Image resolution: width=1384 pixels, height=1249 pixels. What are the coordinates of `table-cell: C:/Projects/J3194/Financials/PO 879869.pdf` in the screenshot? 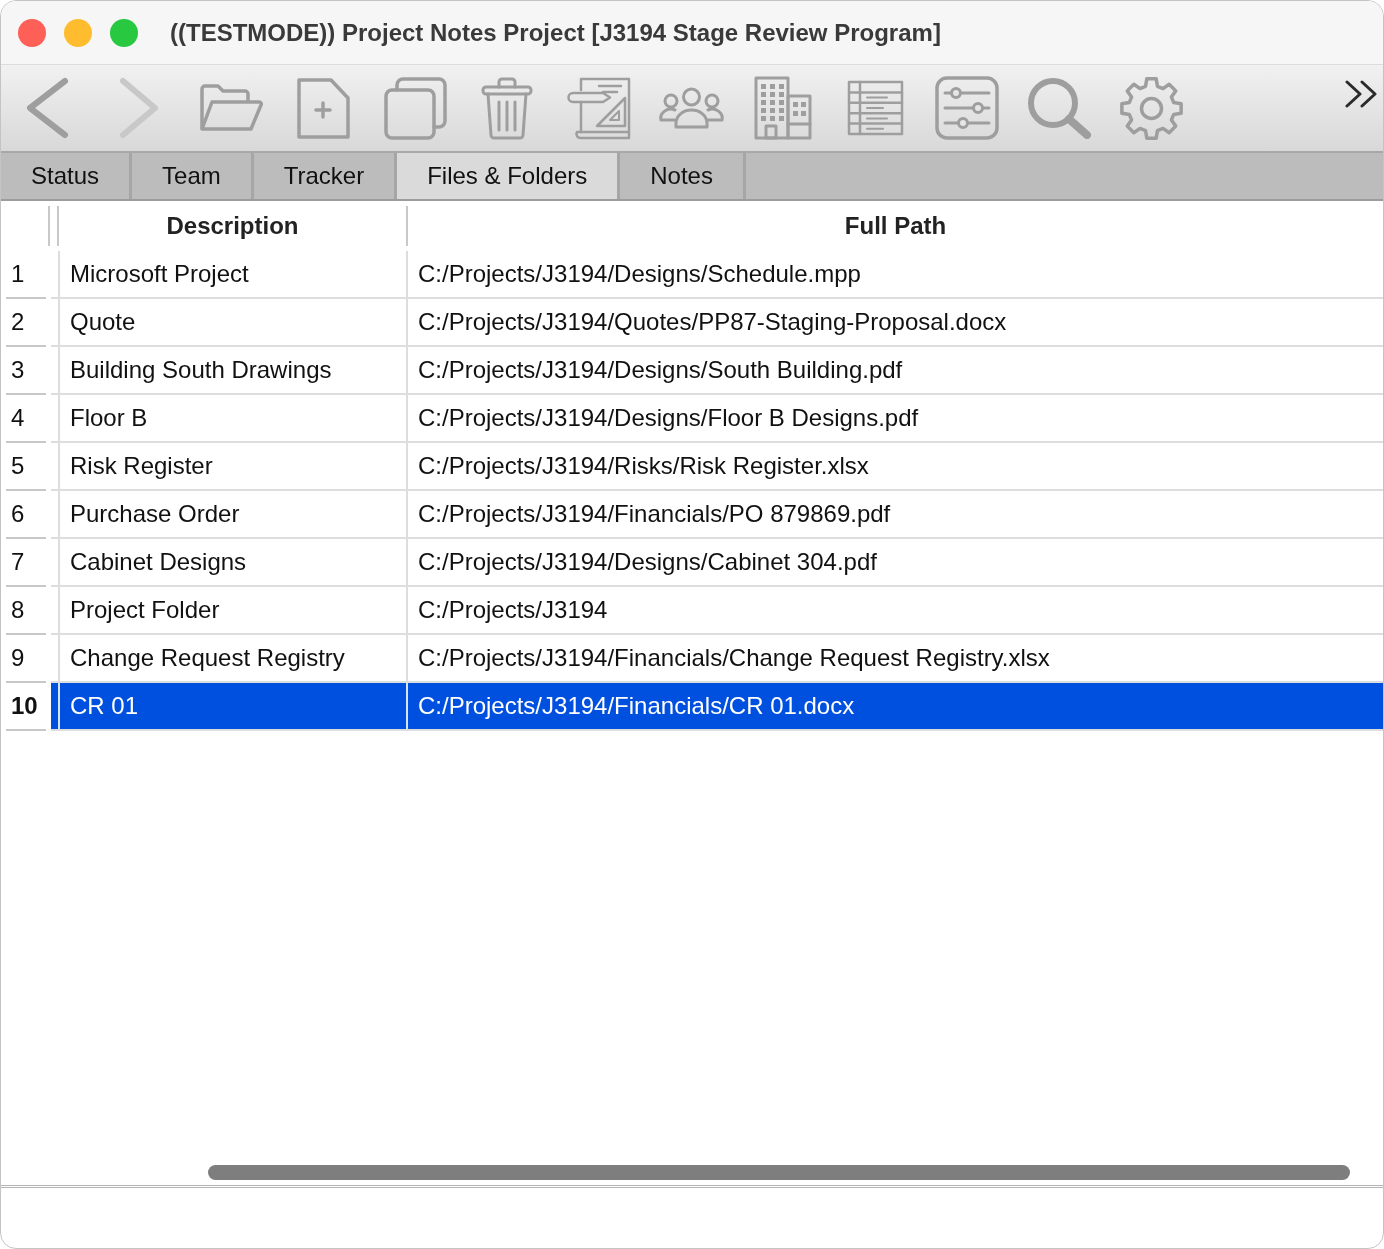 It's located at (894, 514).